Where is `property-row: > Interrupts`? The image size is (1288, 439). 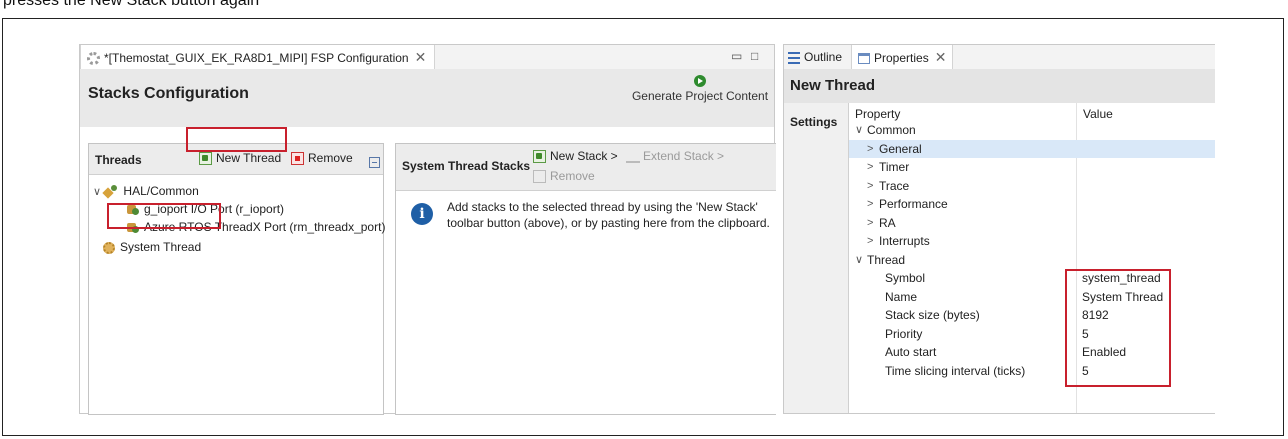
property-row: > Interrupts is located at coordinates (1032, 241).